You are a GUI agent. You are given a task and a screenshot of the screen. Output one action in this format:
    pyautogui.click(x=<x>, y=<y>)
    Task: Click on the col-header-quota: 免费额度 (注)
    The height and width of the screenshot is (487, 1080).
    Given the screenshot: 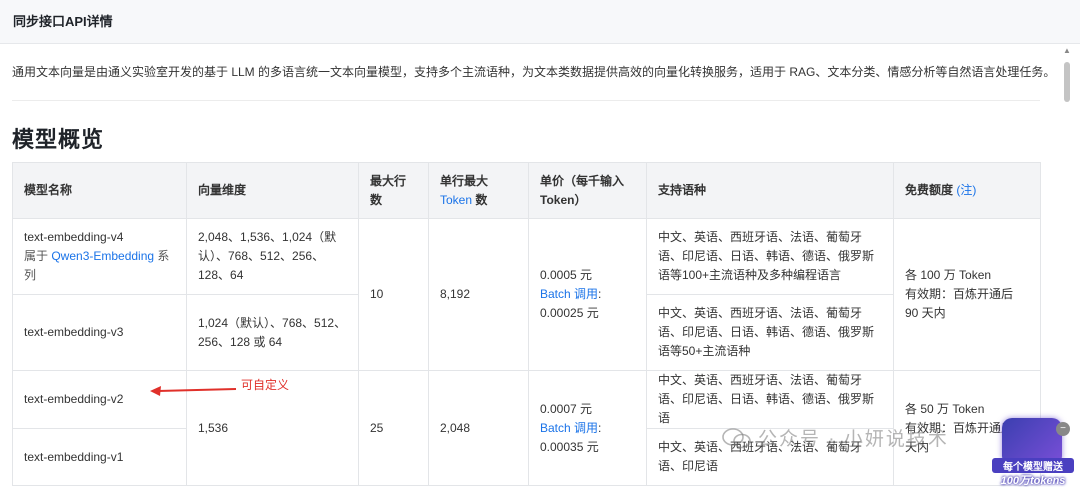 What is the action you would take?
    pyautogui.click(x=967, y=190)
    